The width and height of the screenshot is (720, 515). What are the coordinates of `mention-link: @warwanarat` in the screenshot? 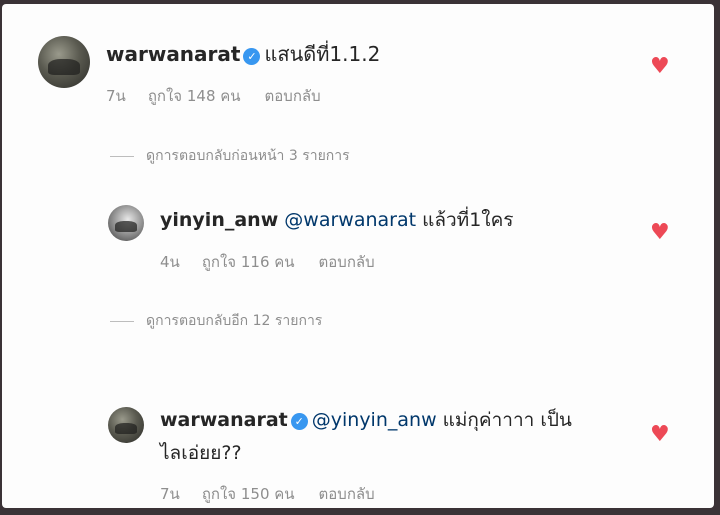 It's located at (350, 220).